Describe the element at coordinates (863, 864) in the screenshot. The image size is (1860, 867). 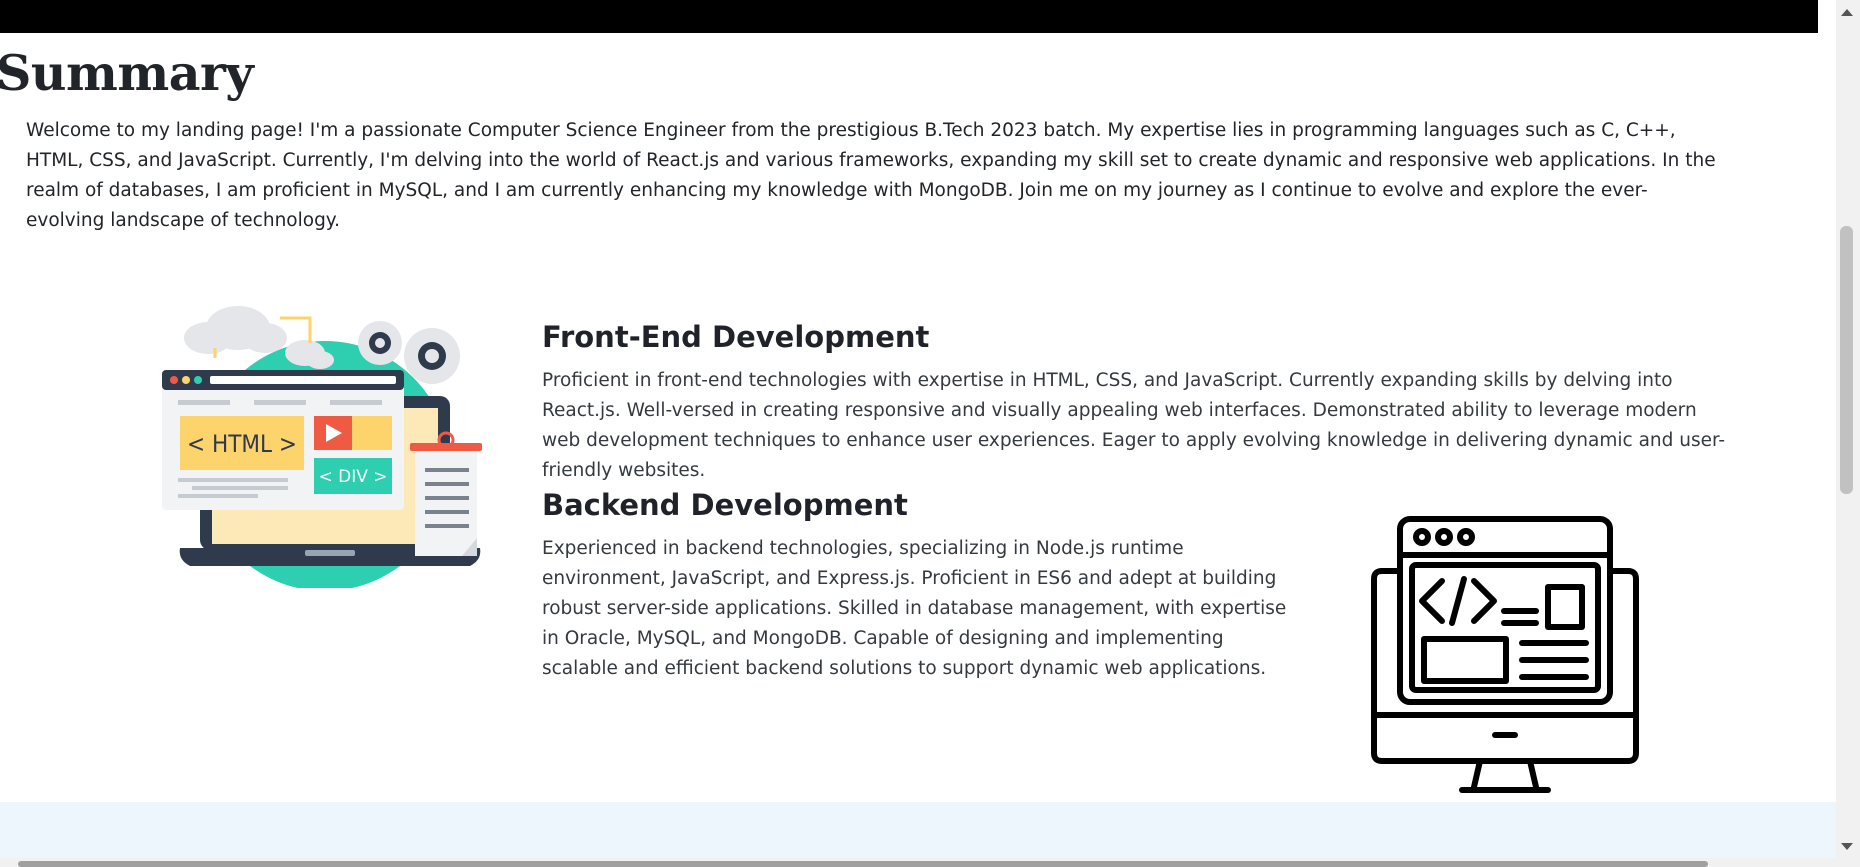
I see `horizontal-scrollbar-thumb` at that location.